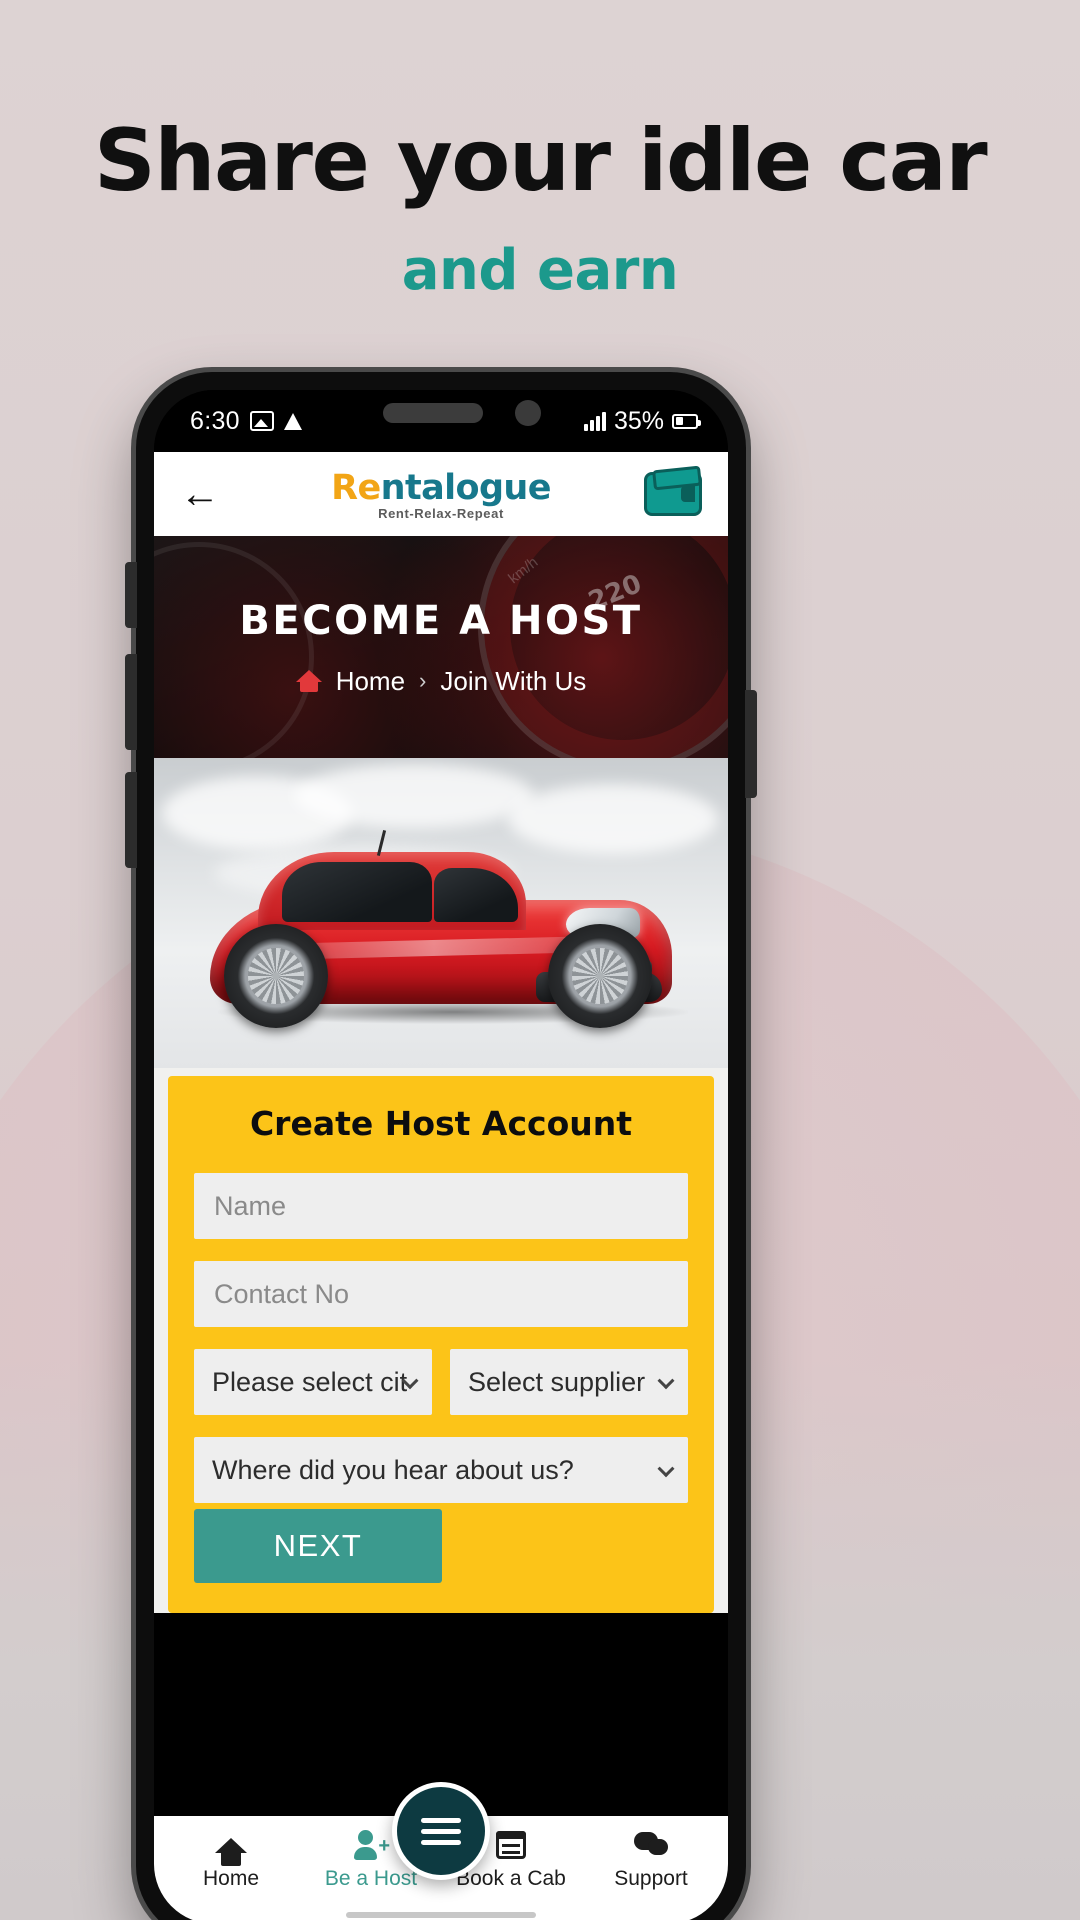  Describe the element at coordinates (371, 1878) in the screenshot. I see `nav-label-be-a-host: Be a Host` at that location.